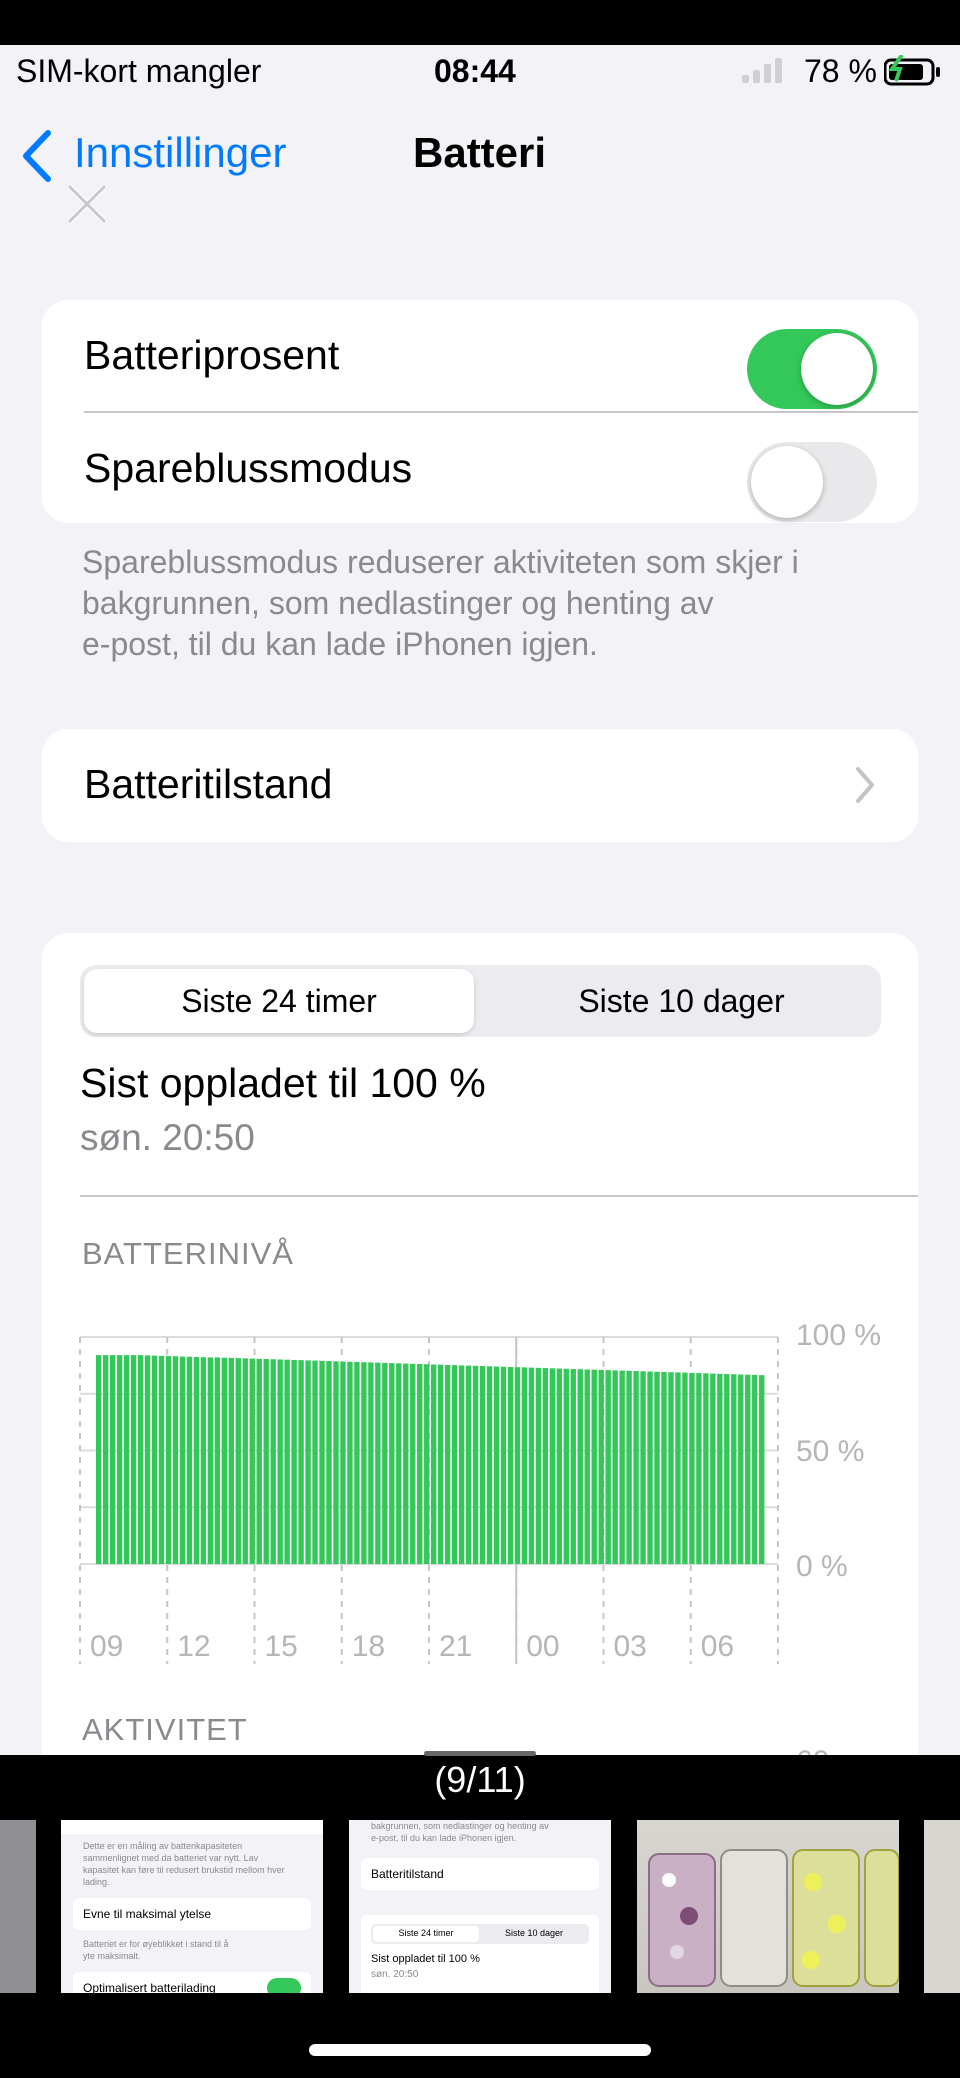 This screenshot has height=2078, width=960. I want to click on thumbnail-partial-left, so click(18, 1906).